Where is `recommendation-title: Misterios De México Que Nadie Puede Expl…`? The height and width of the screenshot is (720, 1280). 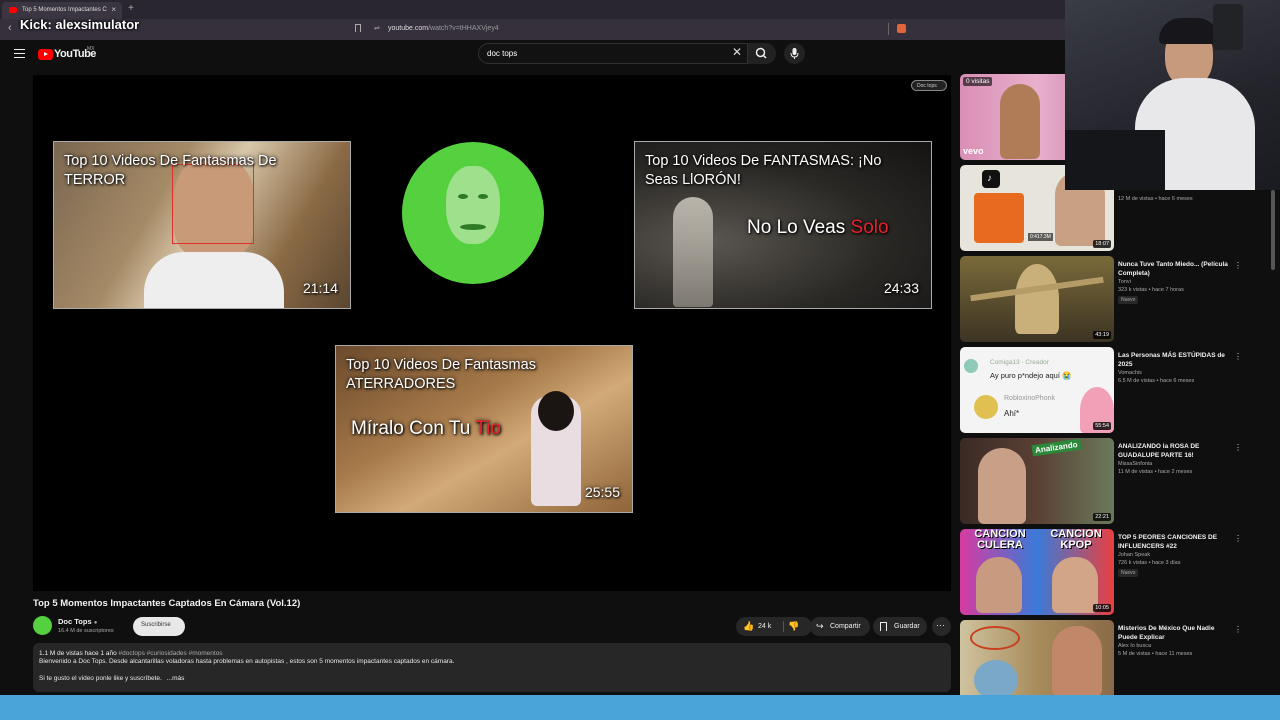
recommendation-title: Misterios De México Que Nadie Puede Expl… is located at coordinates (1173, 633).